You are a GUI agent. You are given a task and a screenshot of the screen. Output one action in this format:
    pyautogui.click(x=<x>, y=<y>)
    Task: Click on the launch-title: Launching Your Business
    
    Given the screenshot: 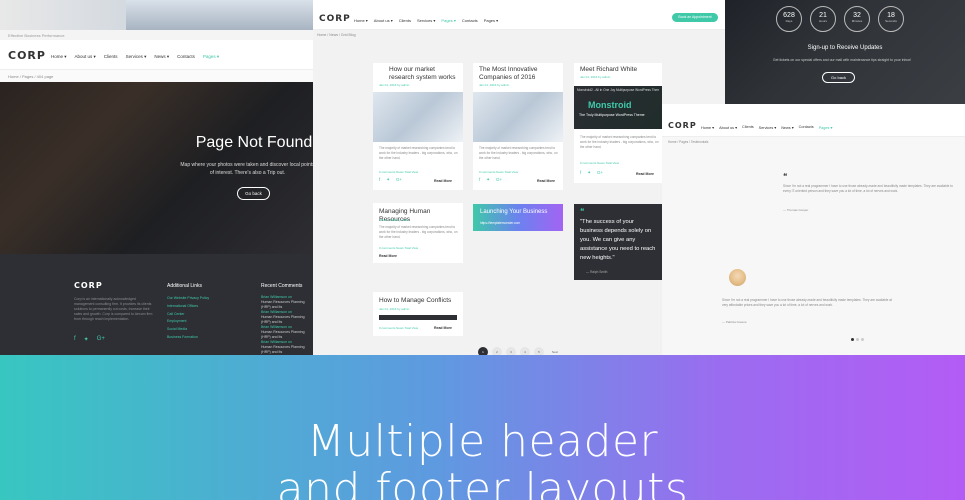 What is the action you would take?
    pyautogui.click(x=514, y=212)
    